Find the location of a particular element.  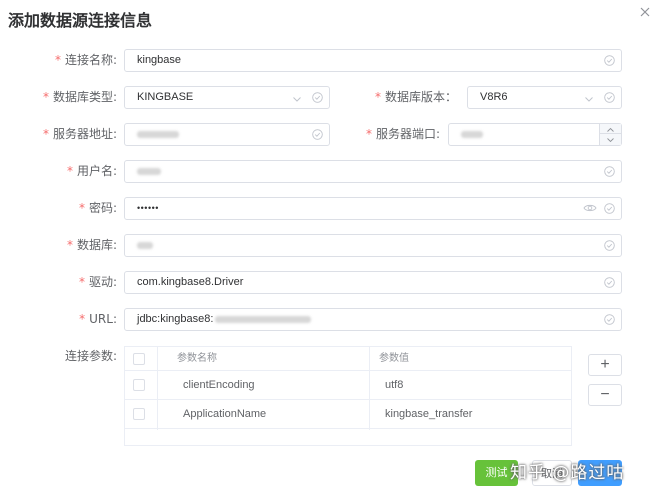

chevron-up-icon is located at coordinates (610, 129).